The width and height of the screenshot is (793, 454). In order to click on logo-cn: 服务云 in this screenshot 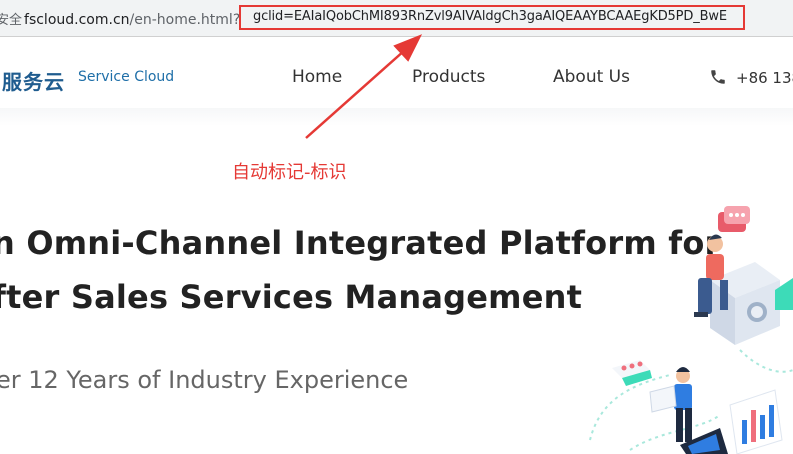, I will do `click(33, 80)`.